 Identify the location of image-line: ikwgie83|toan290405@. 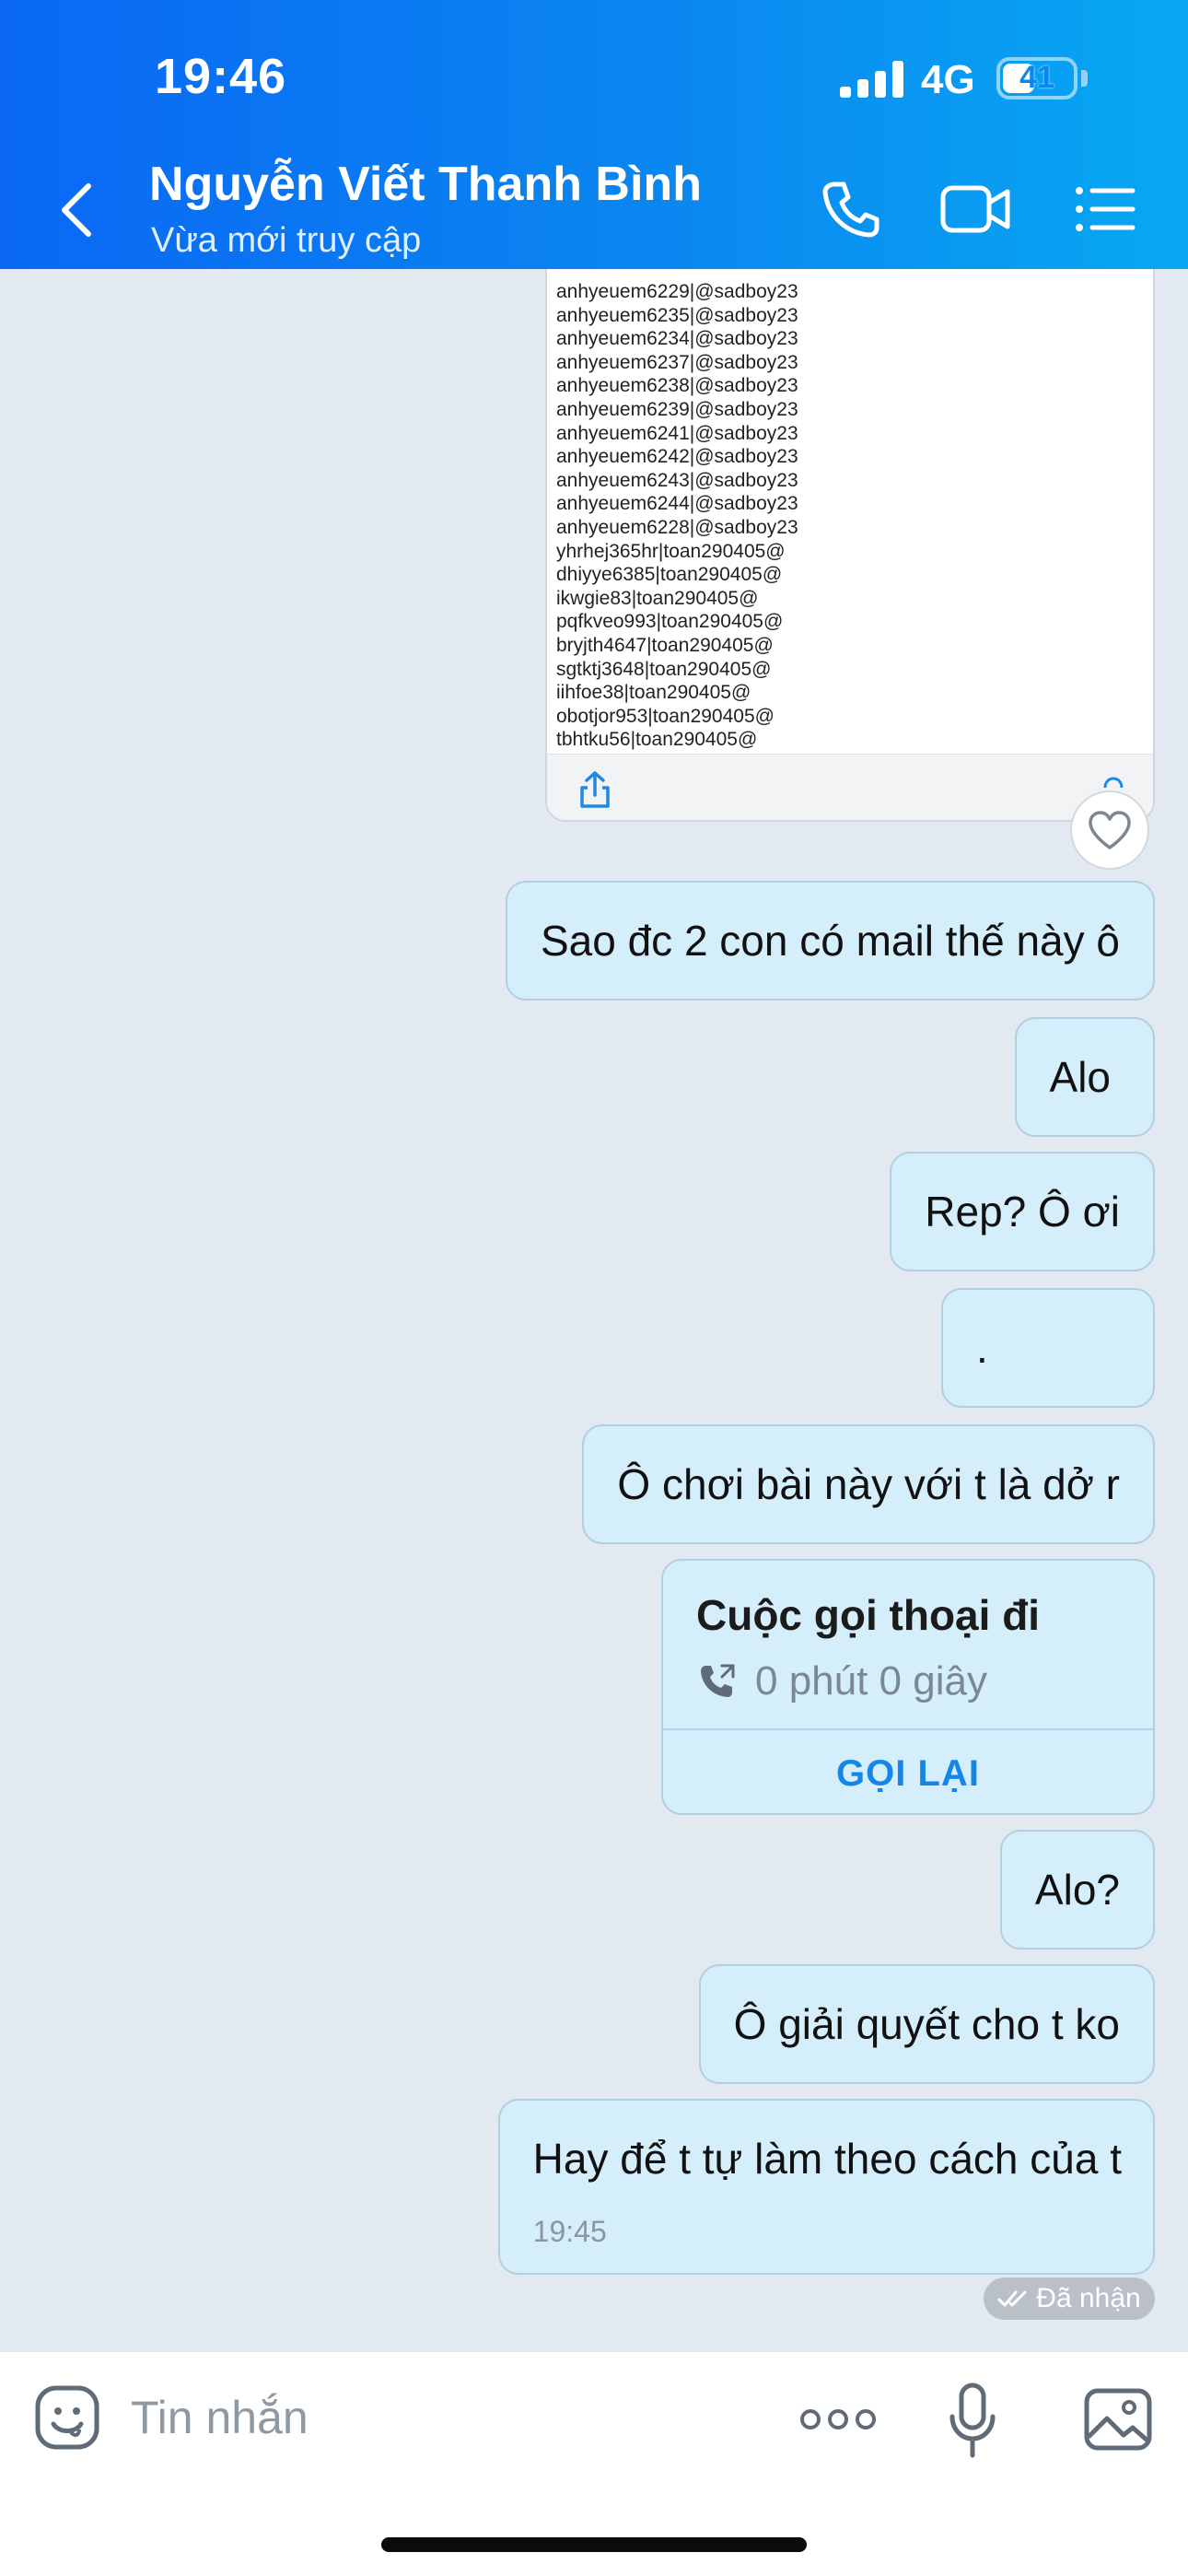
(657, 598).